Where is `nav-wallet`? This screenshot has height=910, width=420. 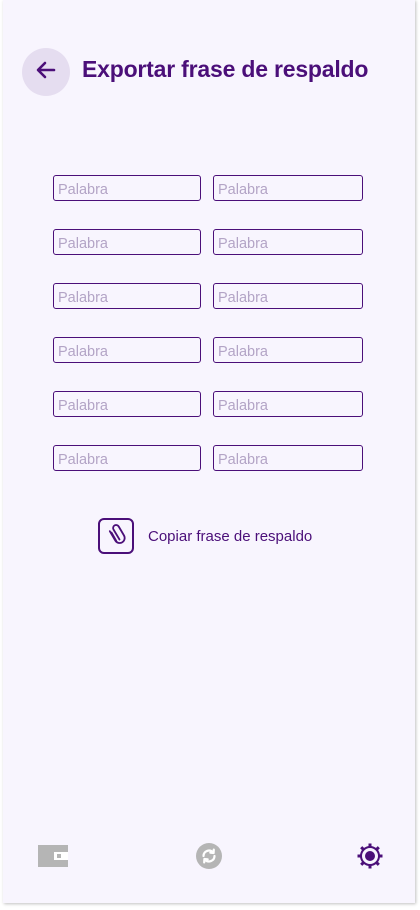
nav-wallet is located at coordinates (53, 858).